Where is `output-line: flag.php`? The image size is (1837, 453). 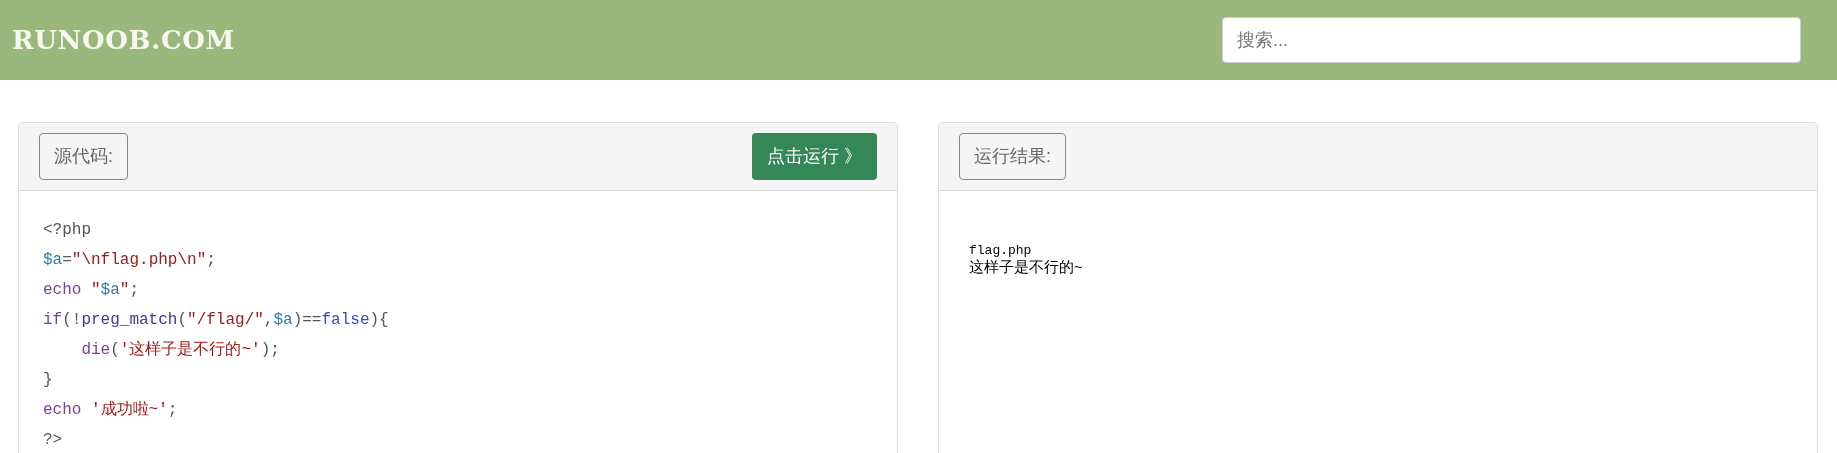 output-line: flag.php is located at coordinates (1000, 250).